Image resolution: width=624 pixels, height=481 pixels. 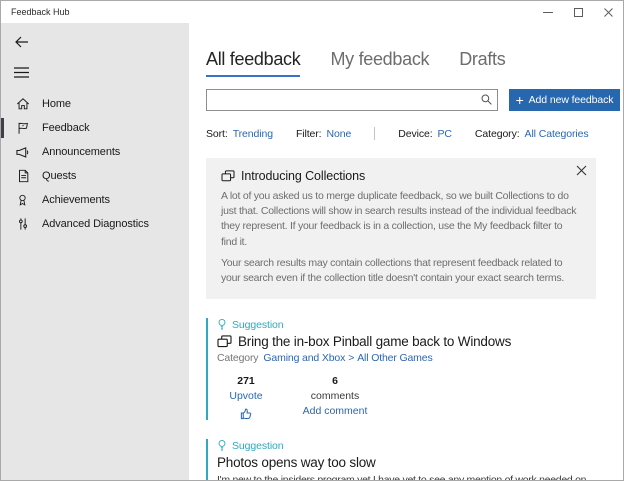 I want to click on device-label: Device:, so click(x=415, y=133).